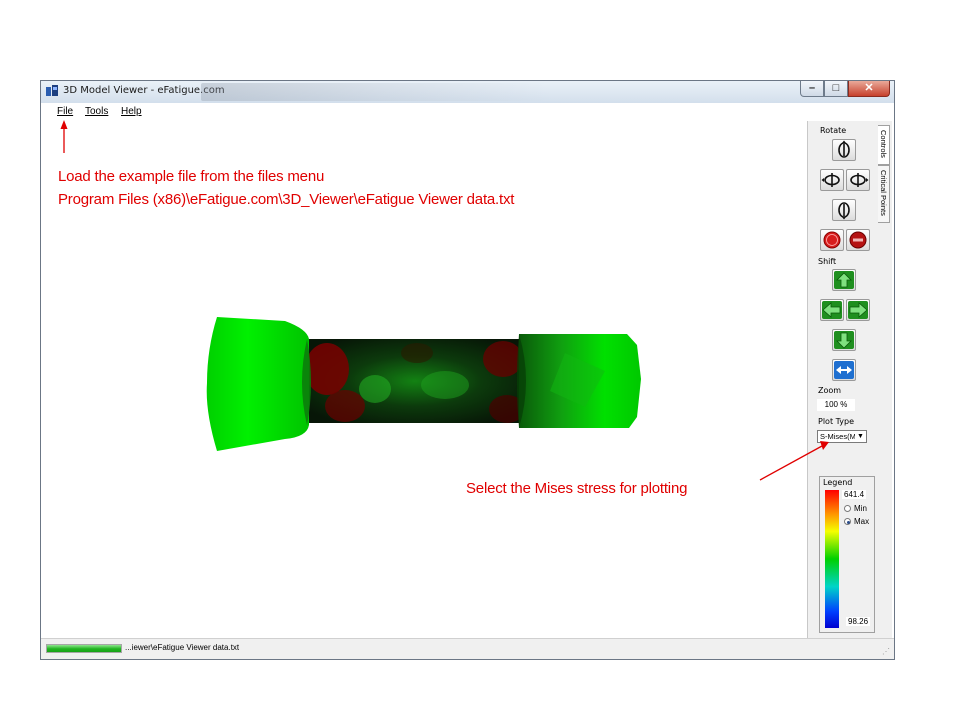 The image size is (960, 720). What do you see at coordinates (131, 111) in the screenshot?
I see `menu-help: Help` at bounding box center [131, 111].